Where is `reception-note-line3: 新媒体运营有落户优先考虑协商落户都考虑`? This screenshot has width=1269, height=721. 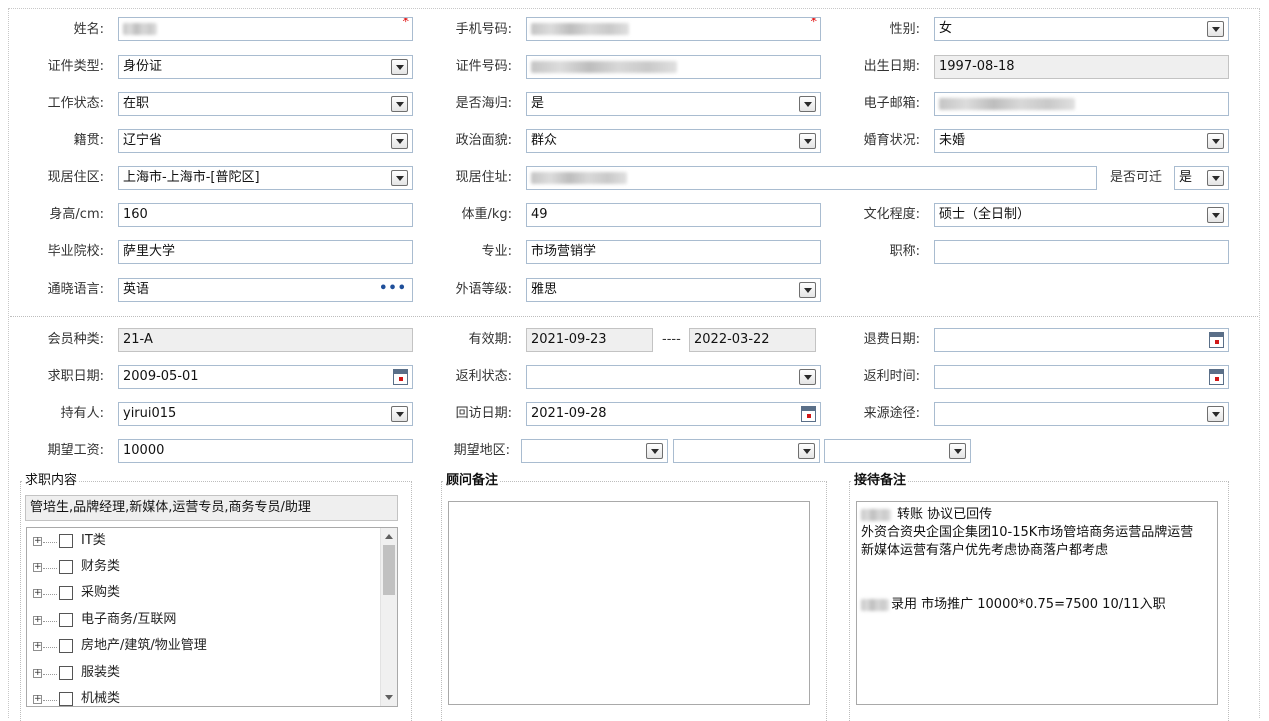
reception-note-line3: 新媒体运营有落户优先考虑协商落户都考虑 is located at coordinates (985, 550).